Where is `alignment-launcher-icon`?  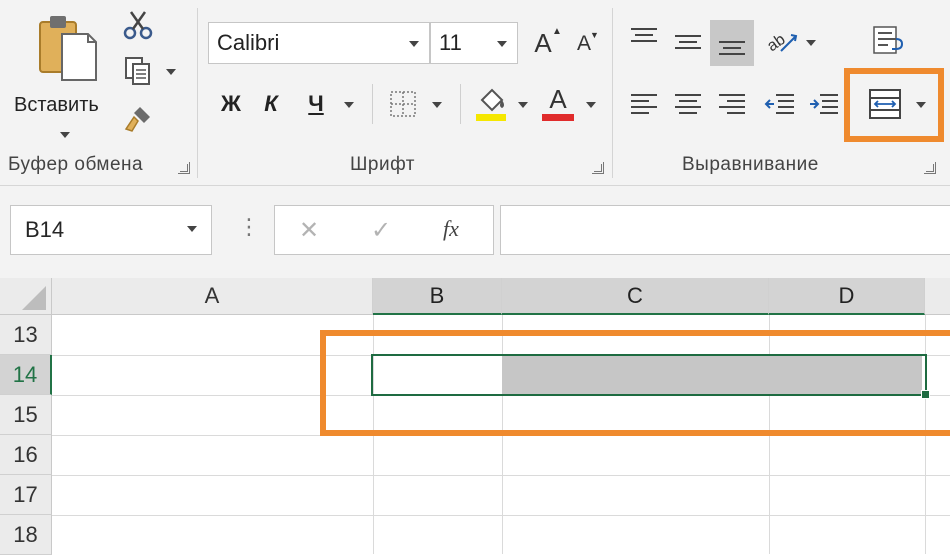 alignment-launcher-icon is located at coordinates (930, 168).